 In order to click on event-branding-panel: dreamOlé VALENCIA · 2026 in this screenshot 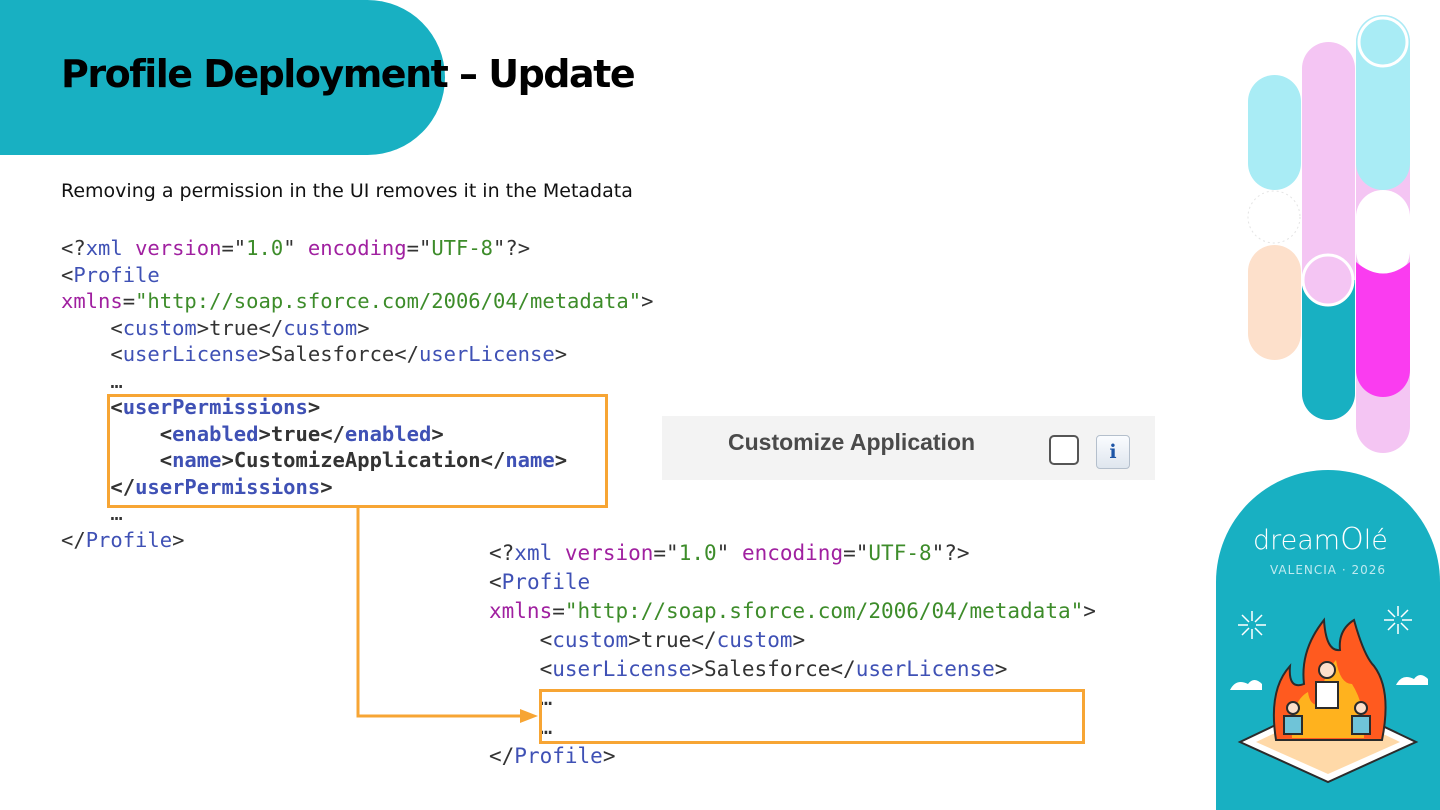, I will do `click(1328, 640)`.